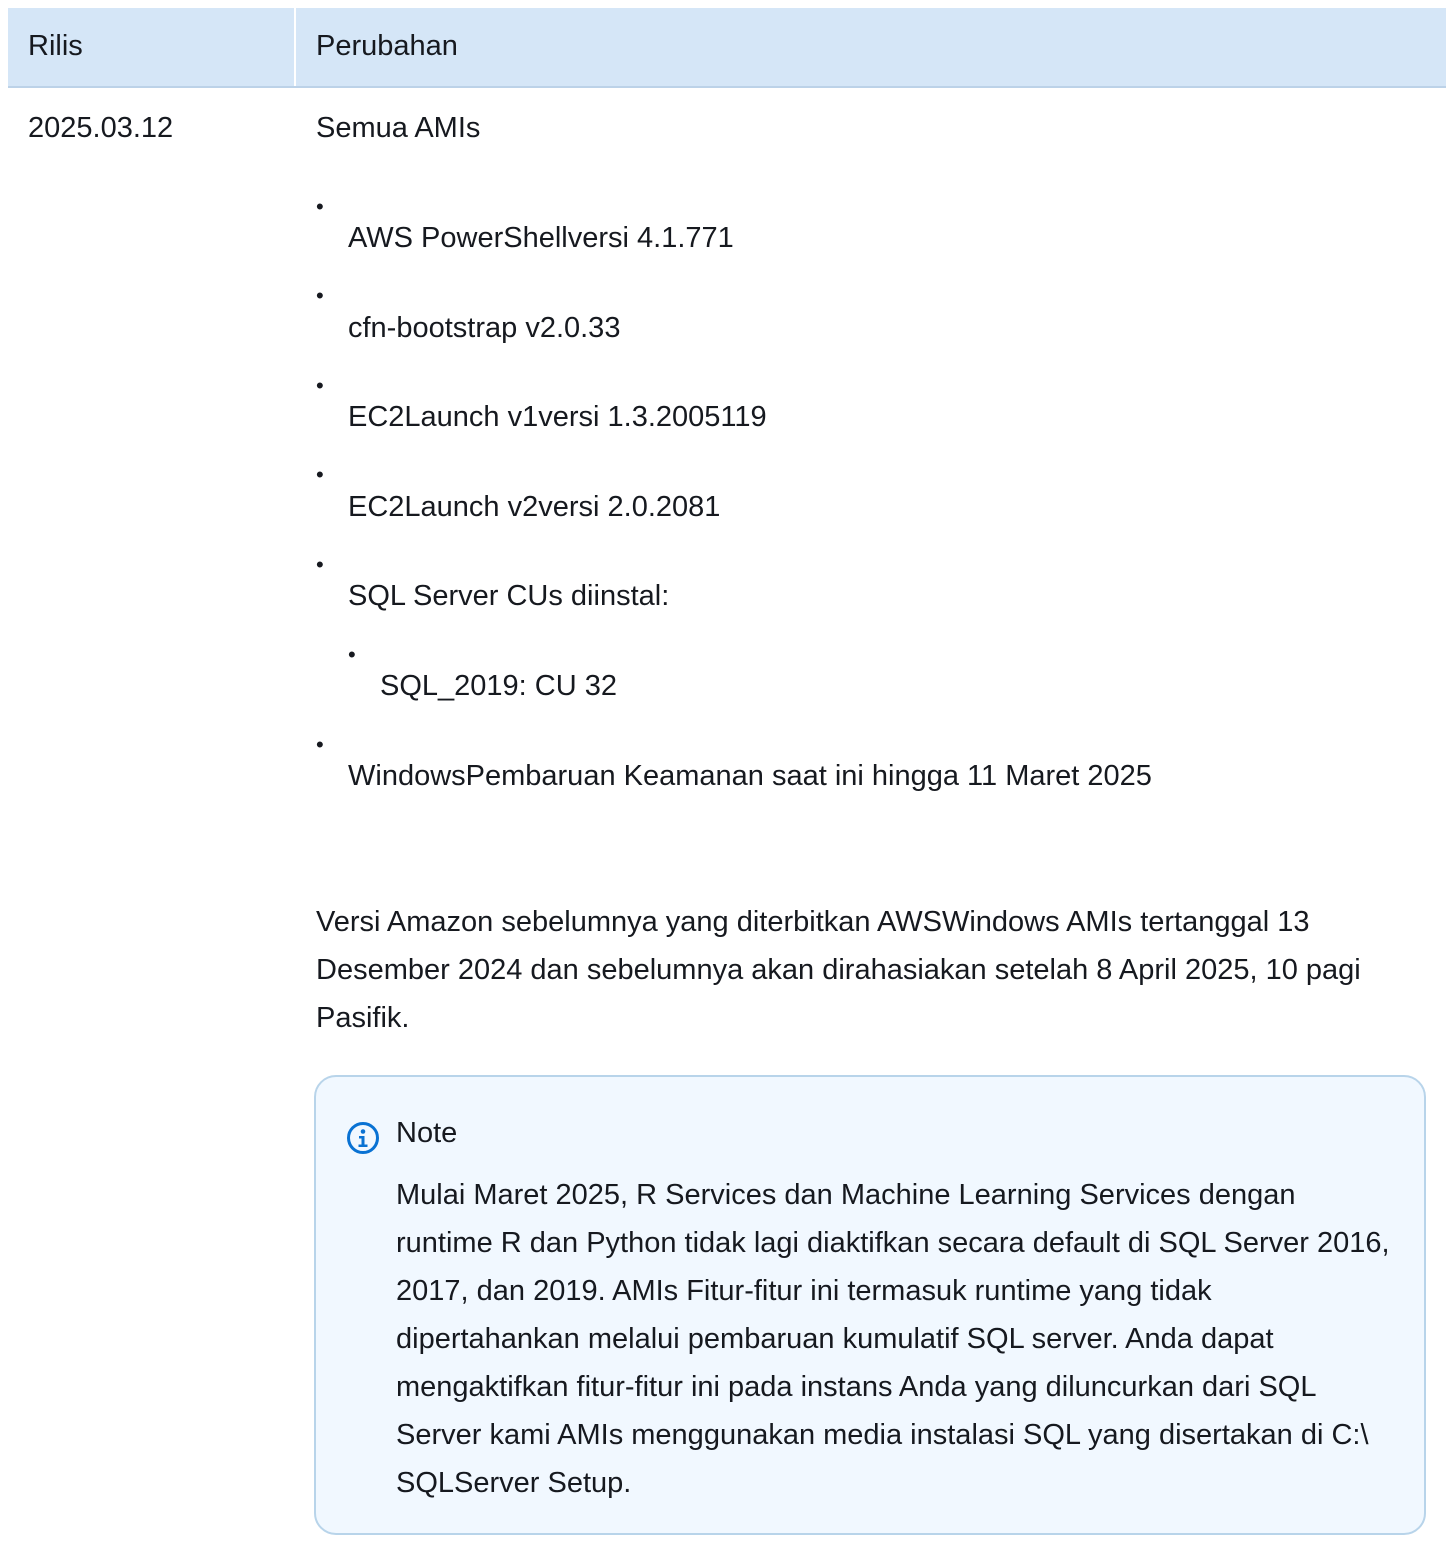  What do you see at coordinates (398, 128) in the screenshot?
I see `section-title: Semua AMIs` at bounding box center [398, 128].